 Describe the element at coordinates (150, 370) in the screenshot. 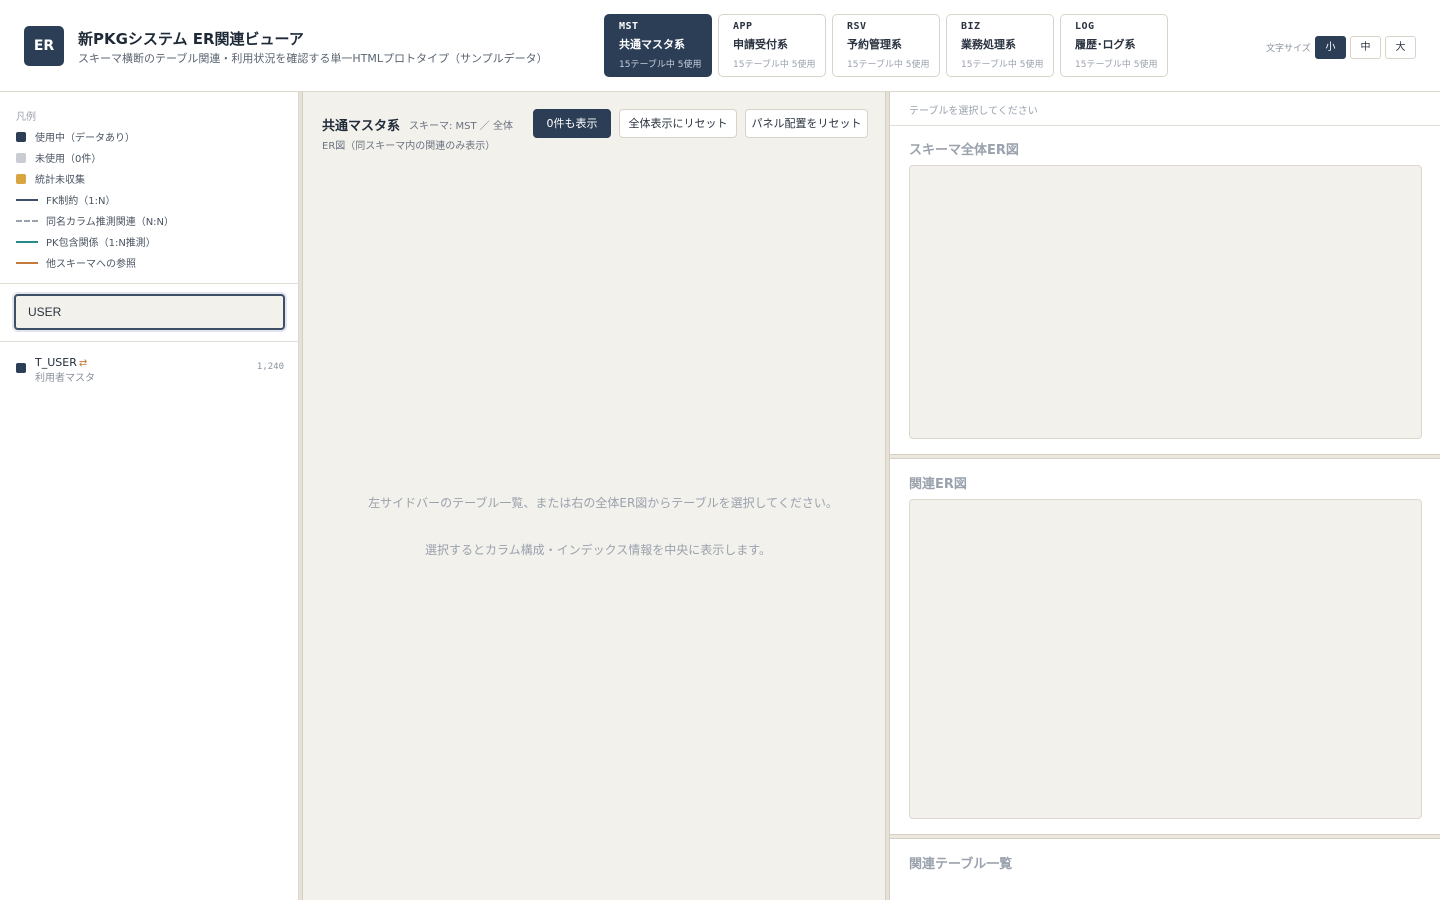

I see `table-list-item: T_USER ⇄ 利用者マスタ 1,240` at that location.